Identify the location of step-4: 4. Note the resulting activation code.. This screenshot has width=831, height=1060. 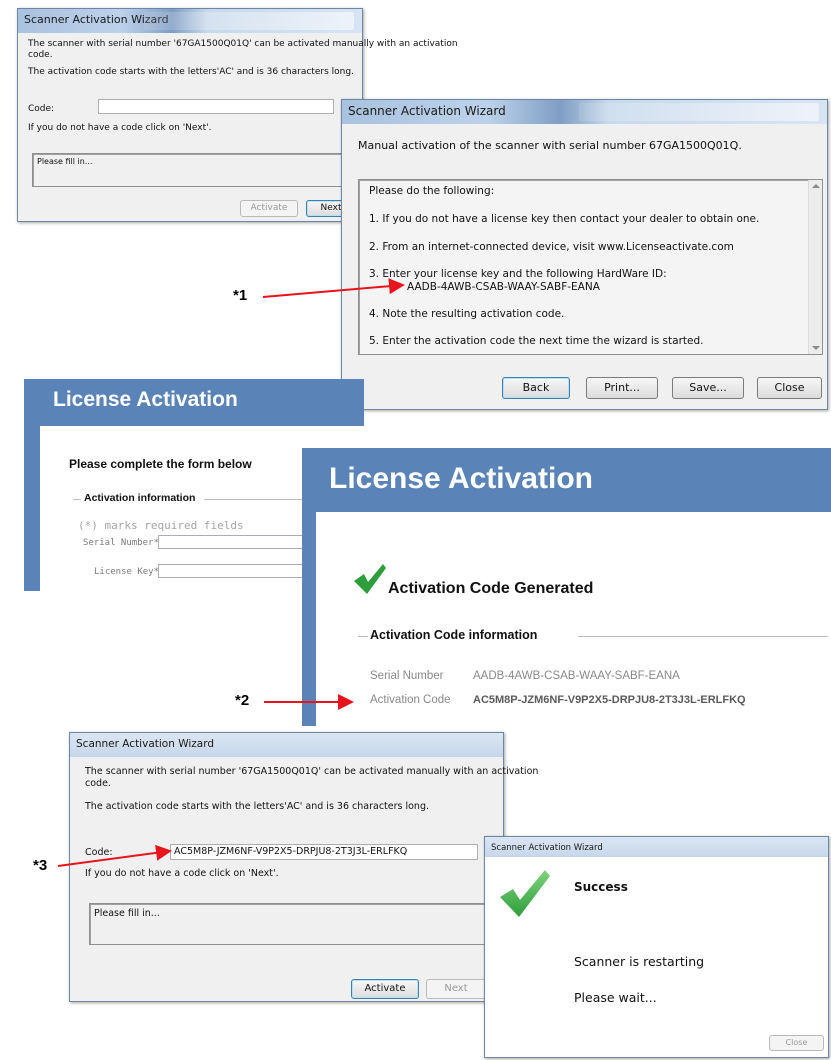
(467, 314).